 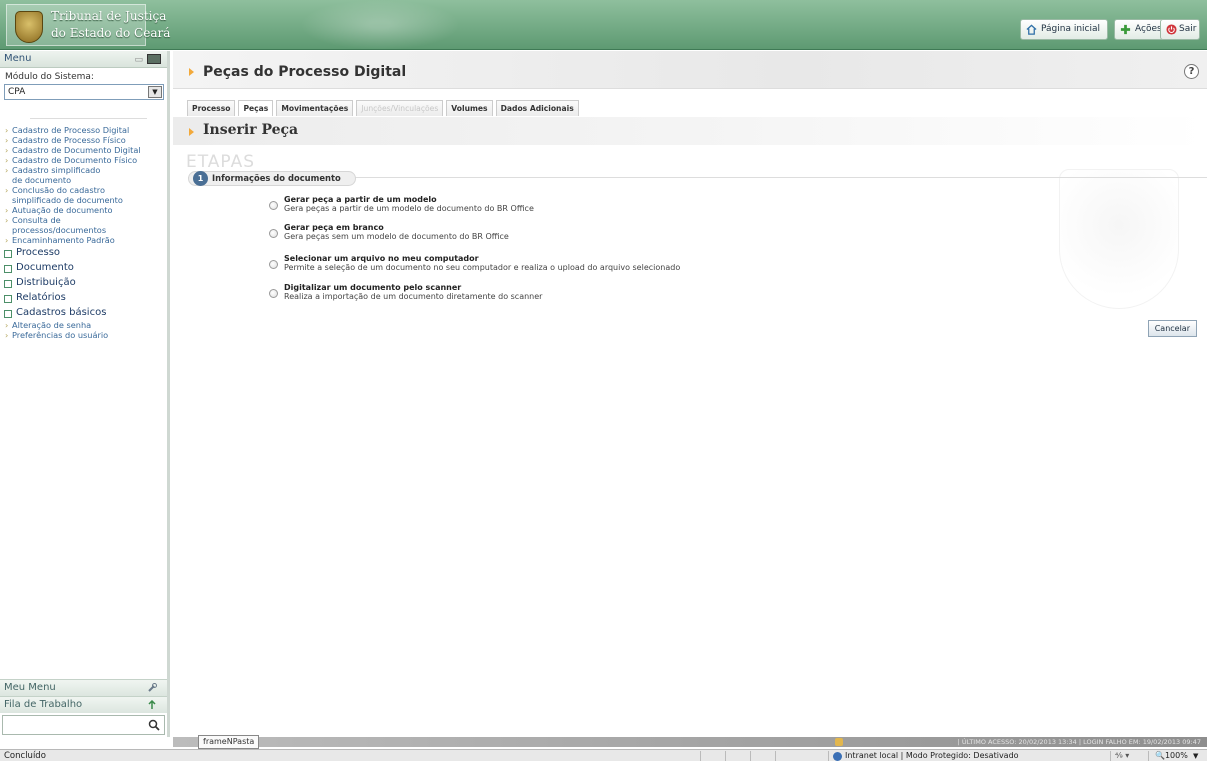 What do you see at coordinates (1122, 756) in the screenshot?
I see `protected-mode-icon: ⁴⁄₉ ▾` at bounding box center [1122, 756].